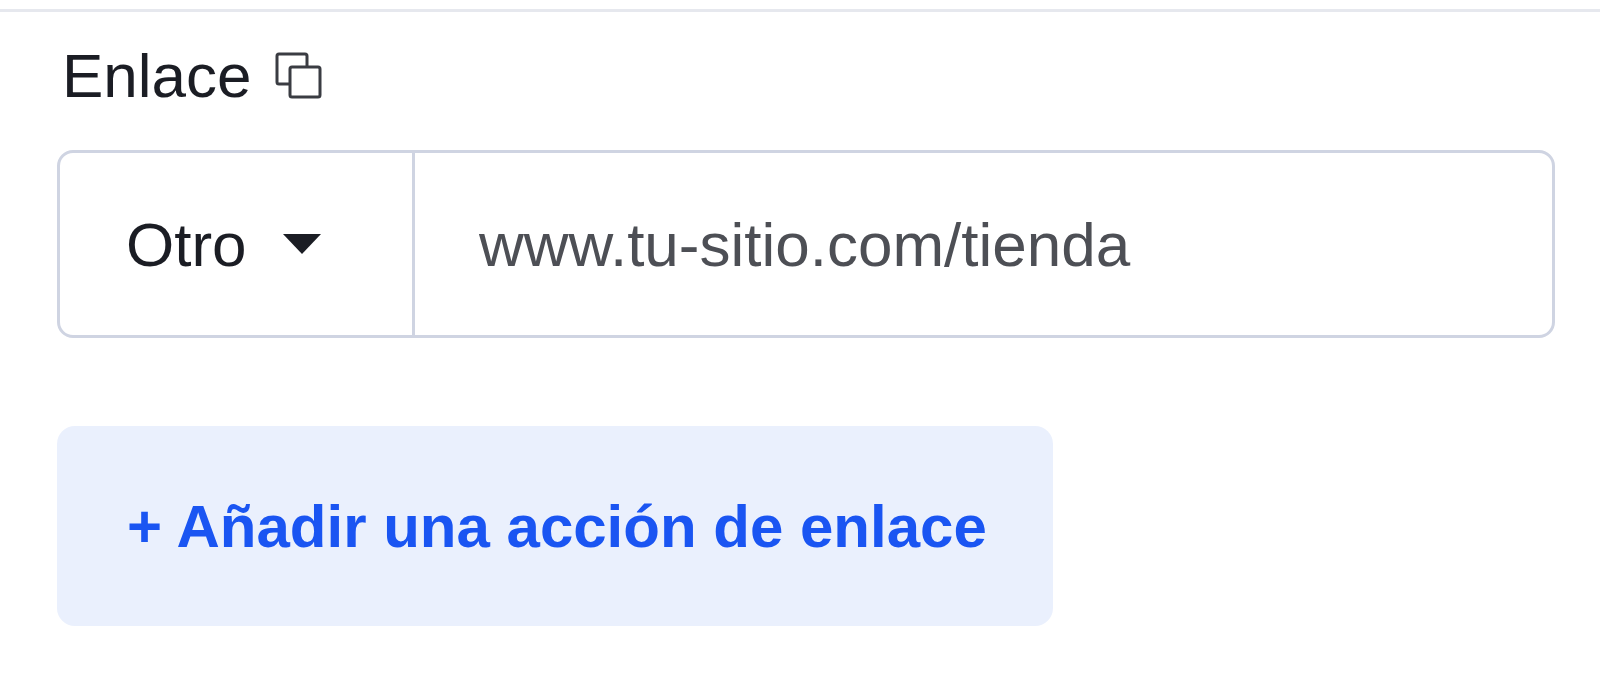 The width and height of the screenshot is (1600, 698). What do you see at coordinates (301, 244) in the screenshot?
I see `caret-icon` at bounding box center [301, 244].